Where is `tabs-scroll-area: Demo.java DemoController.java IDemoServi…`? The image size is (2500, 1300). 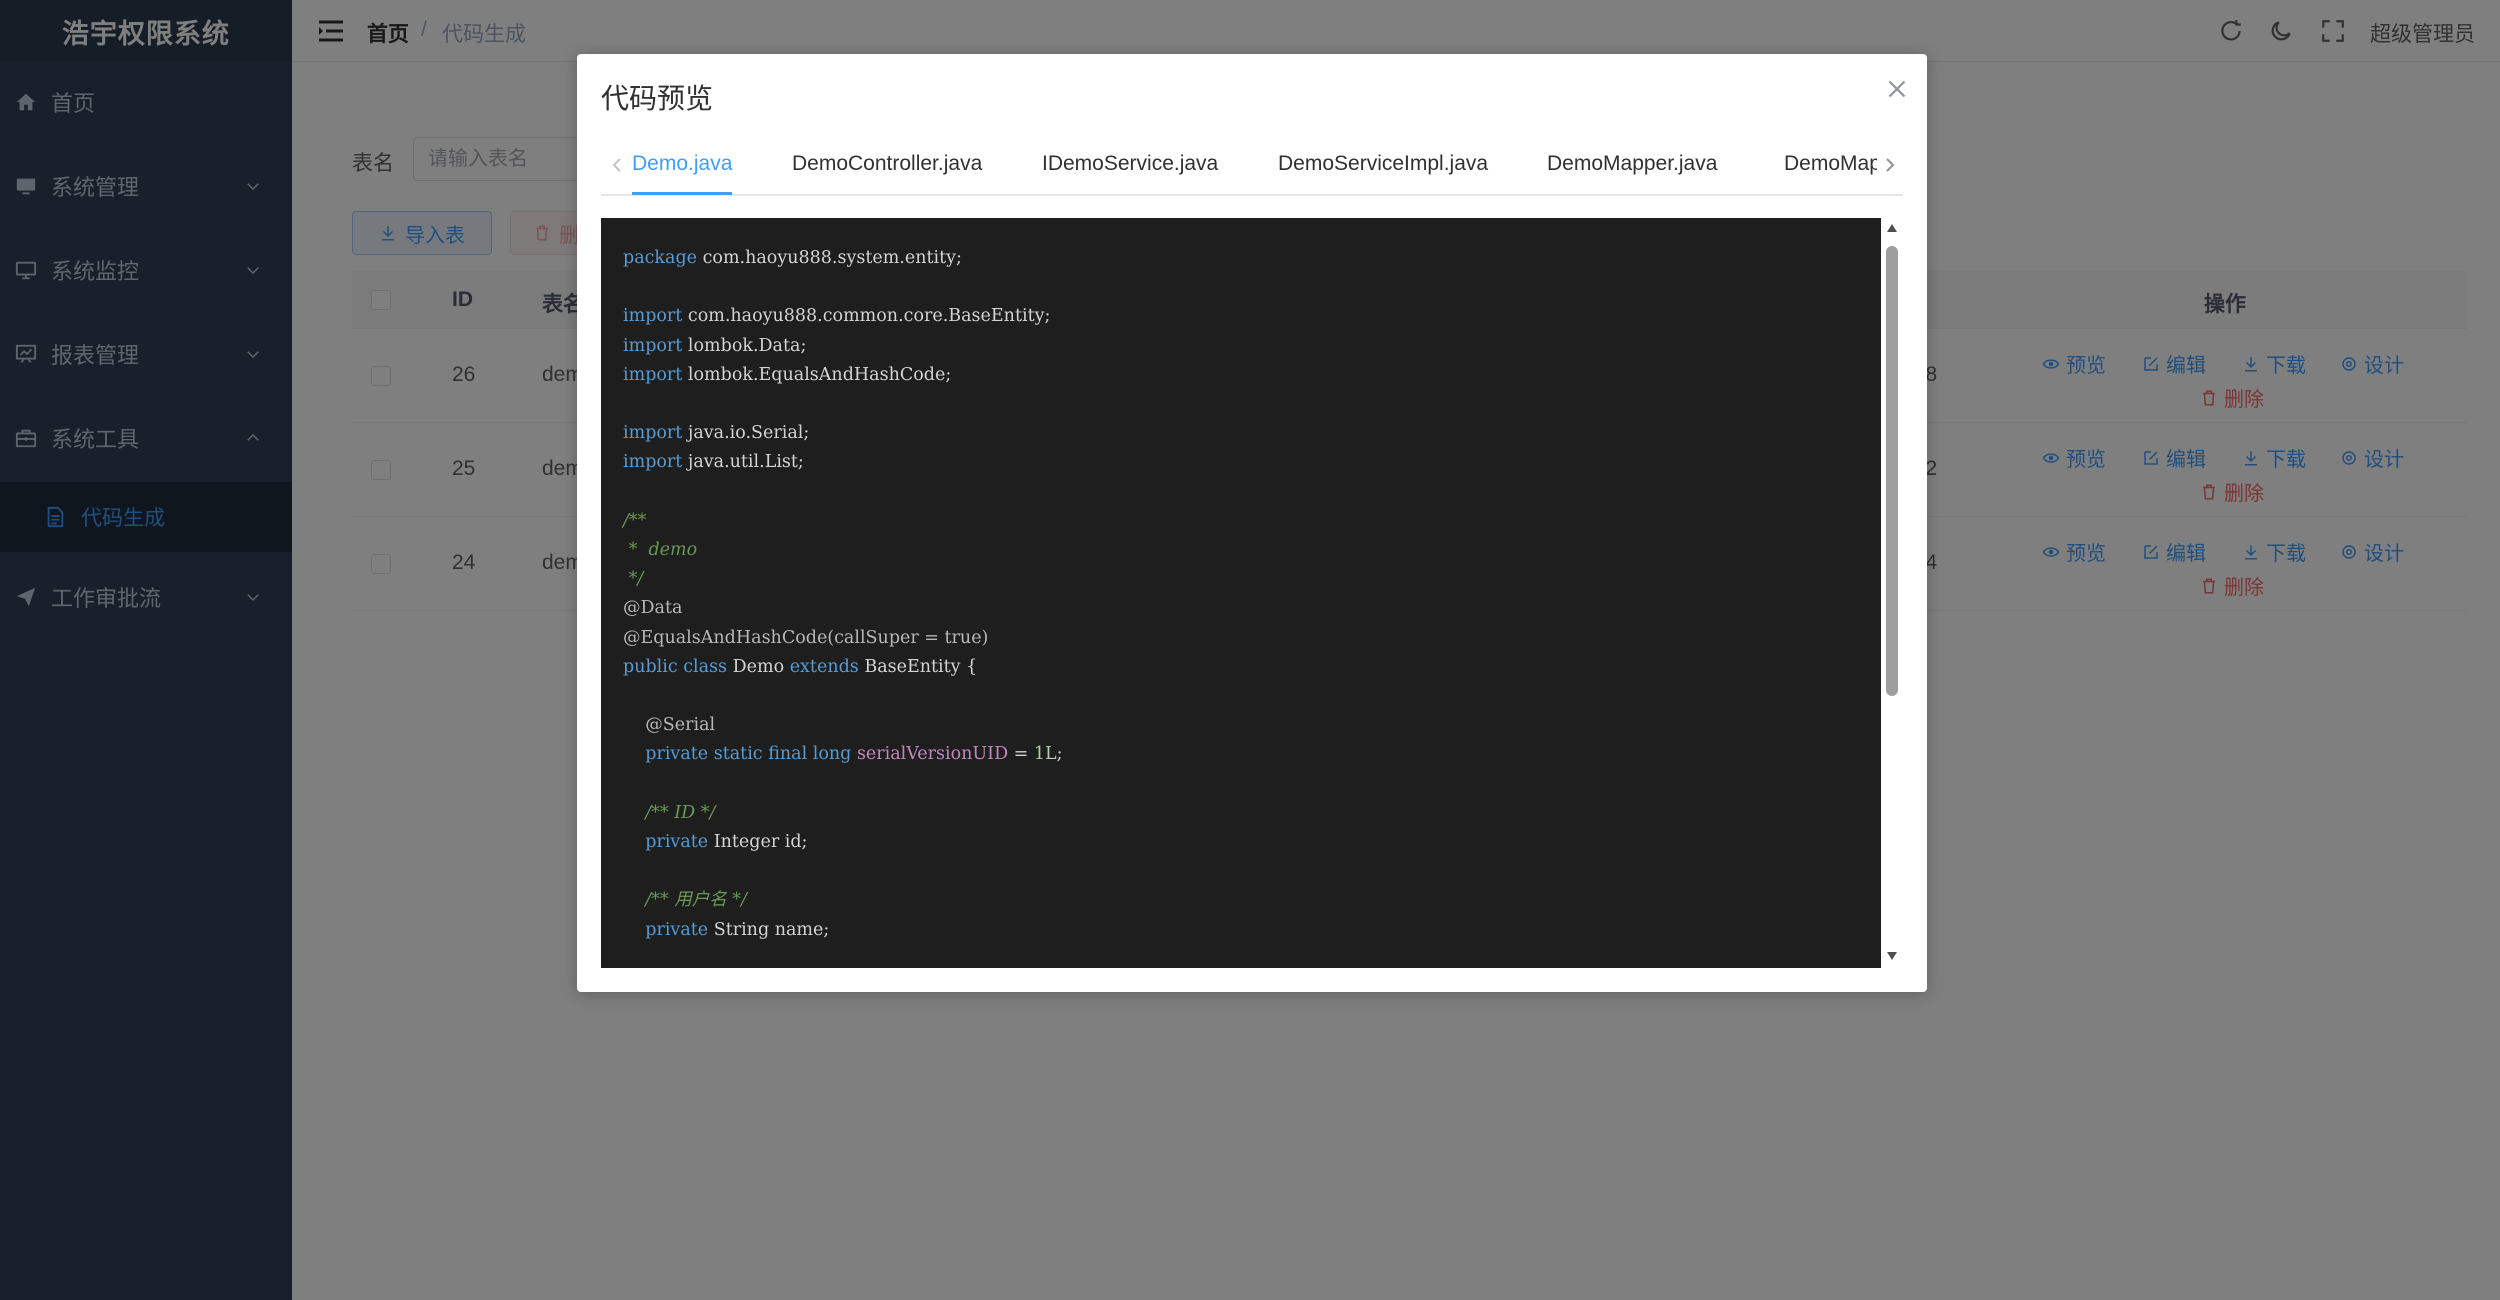 tabs-scroll-area: Demo.java DemoController.java IDemoServi… is located at coordinates (1253, 165).